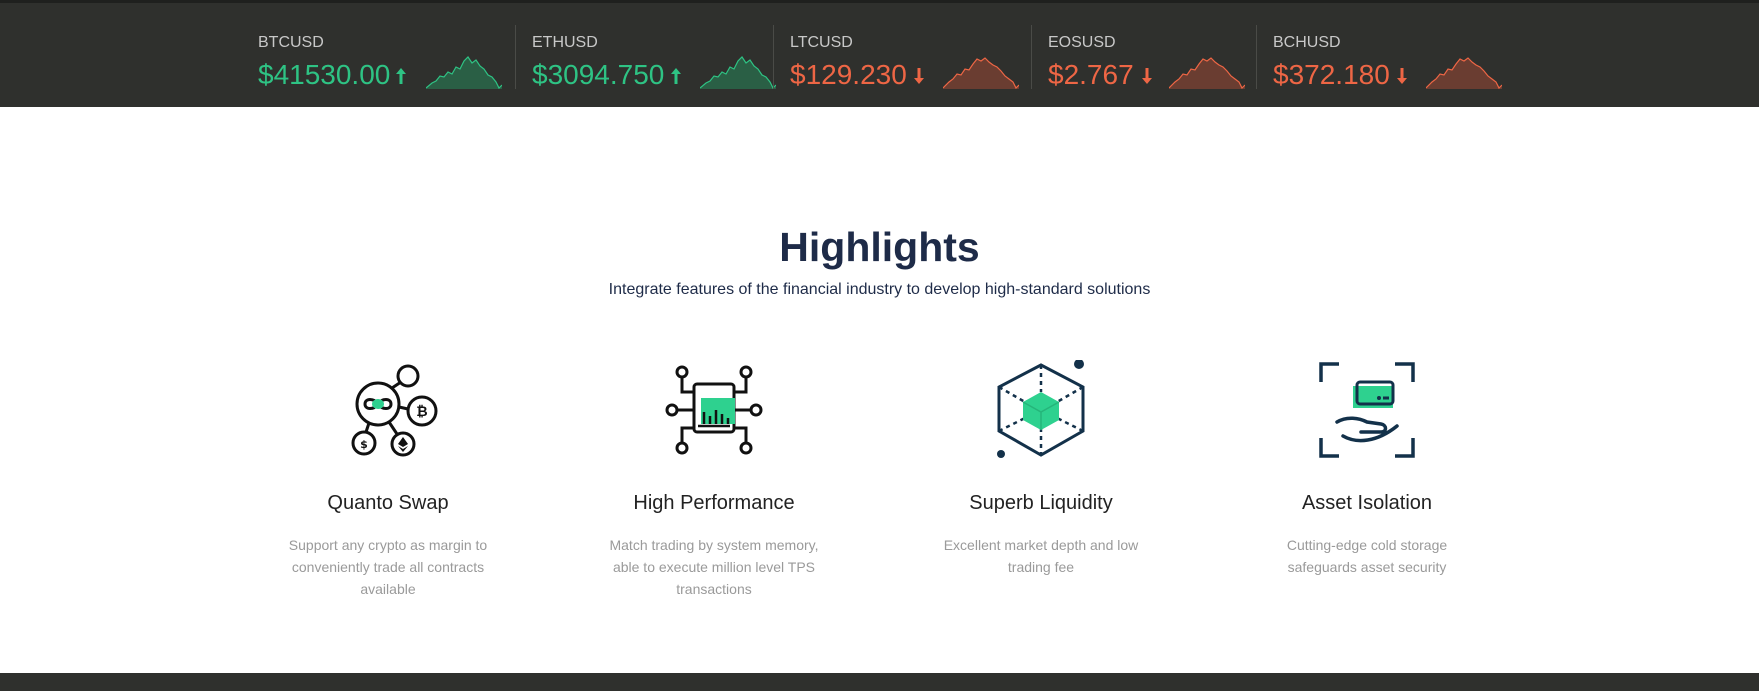 The width and height of the screenshot is (1759, 691). Describe the element at coordinates (1041, 503) in the screenshot. I see `feature-title: Superb Liquidity` at that location.